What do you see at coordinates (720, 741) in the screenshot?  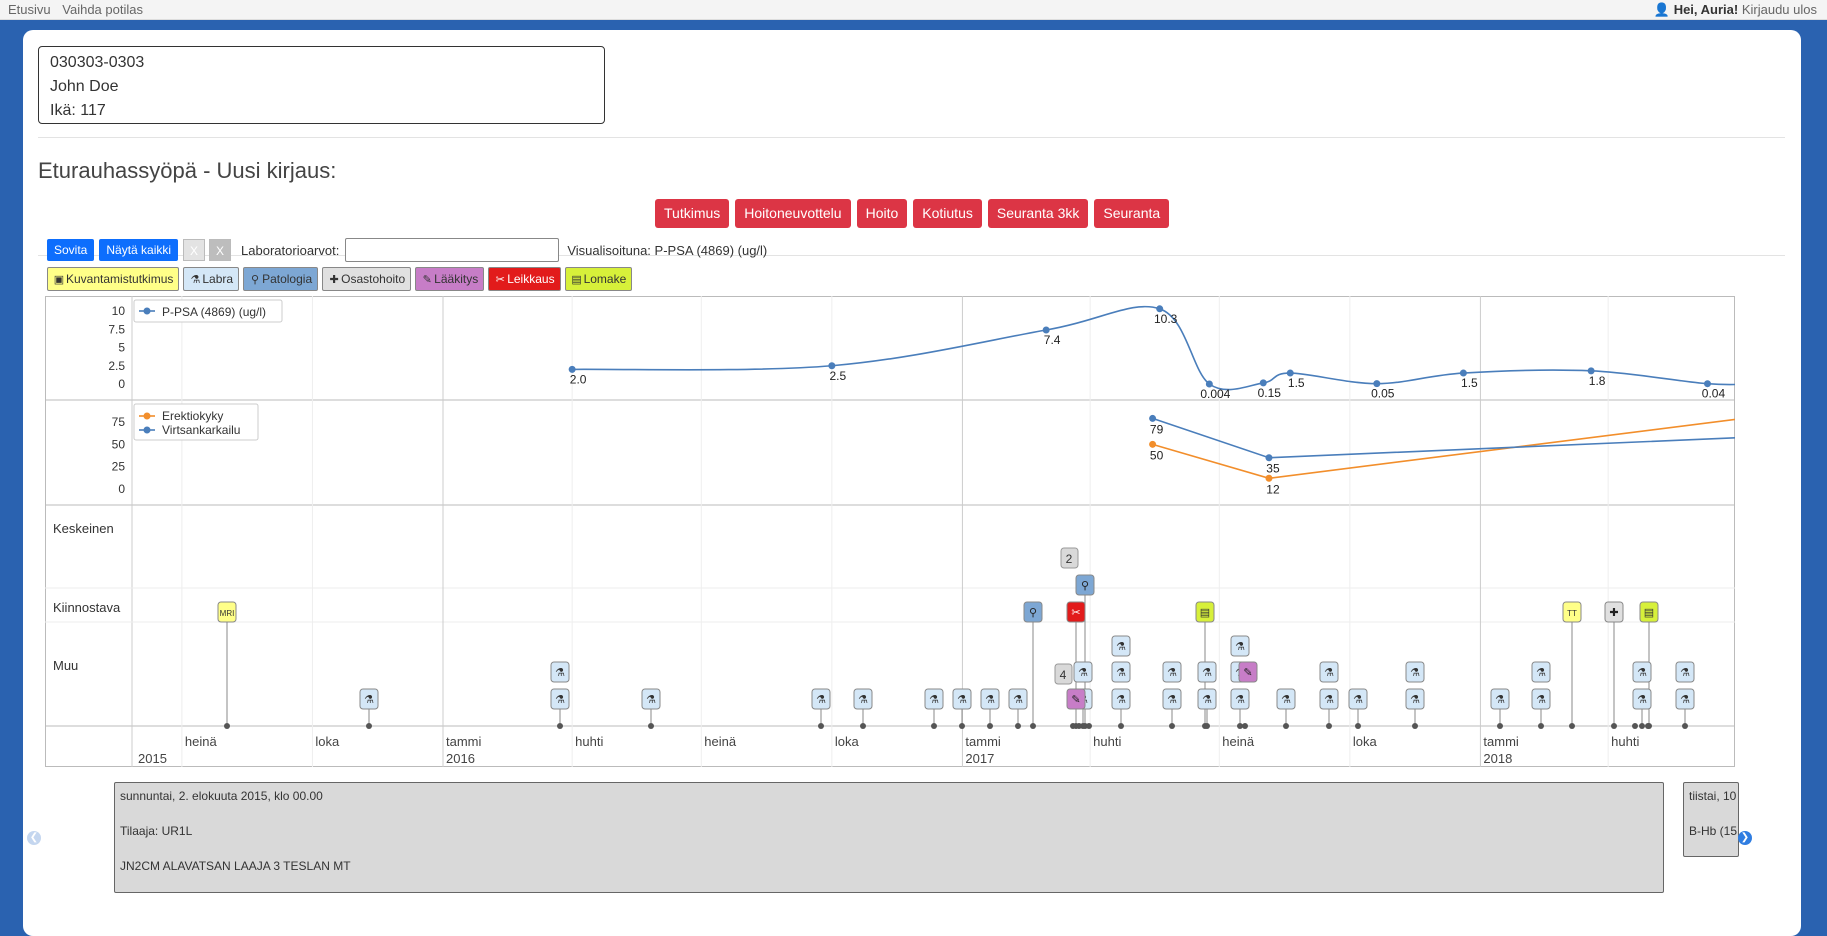 I see `month-tick-label: heinä` at bounding box center [720, 741].